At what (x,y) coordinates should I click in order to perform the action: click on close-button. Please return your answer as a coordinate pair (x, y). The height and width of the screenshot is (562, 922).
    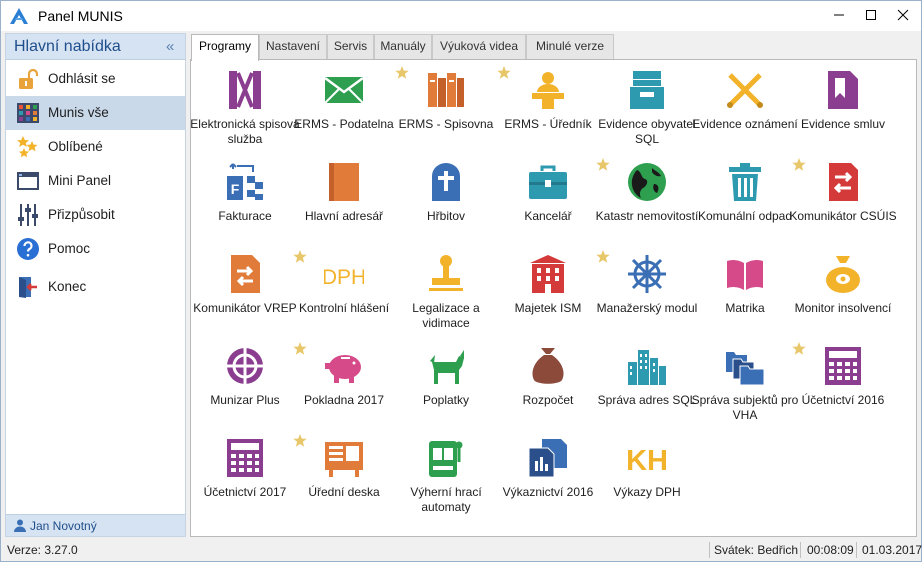
    Looking at the image, I should click on (903, 15).